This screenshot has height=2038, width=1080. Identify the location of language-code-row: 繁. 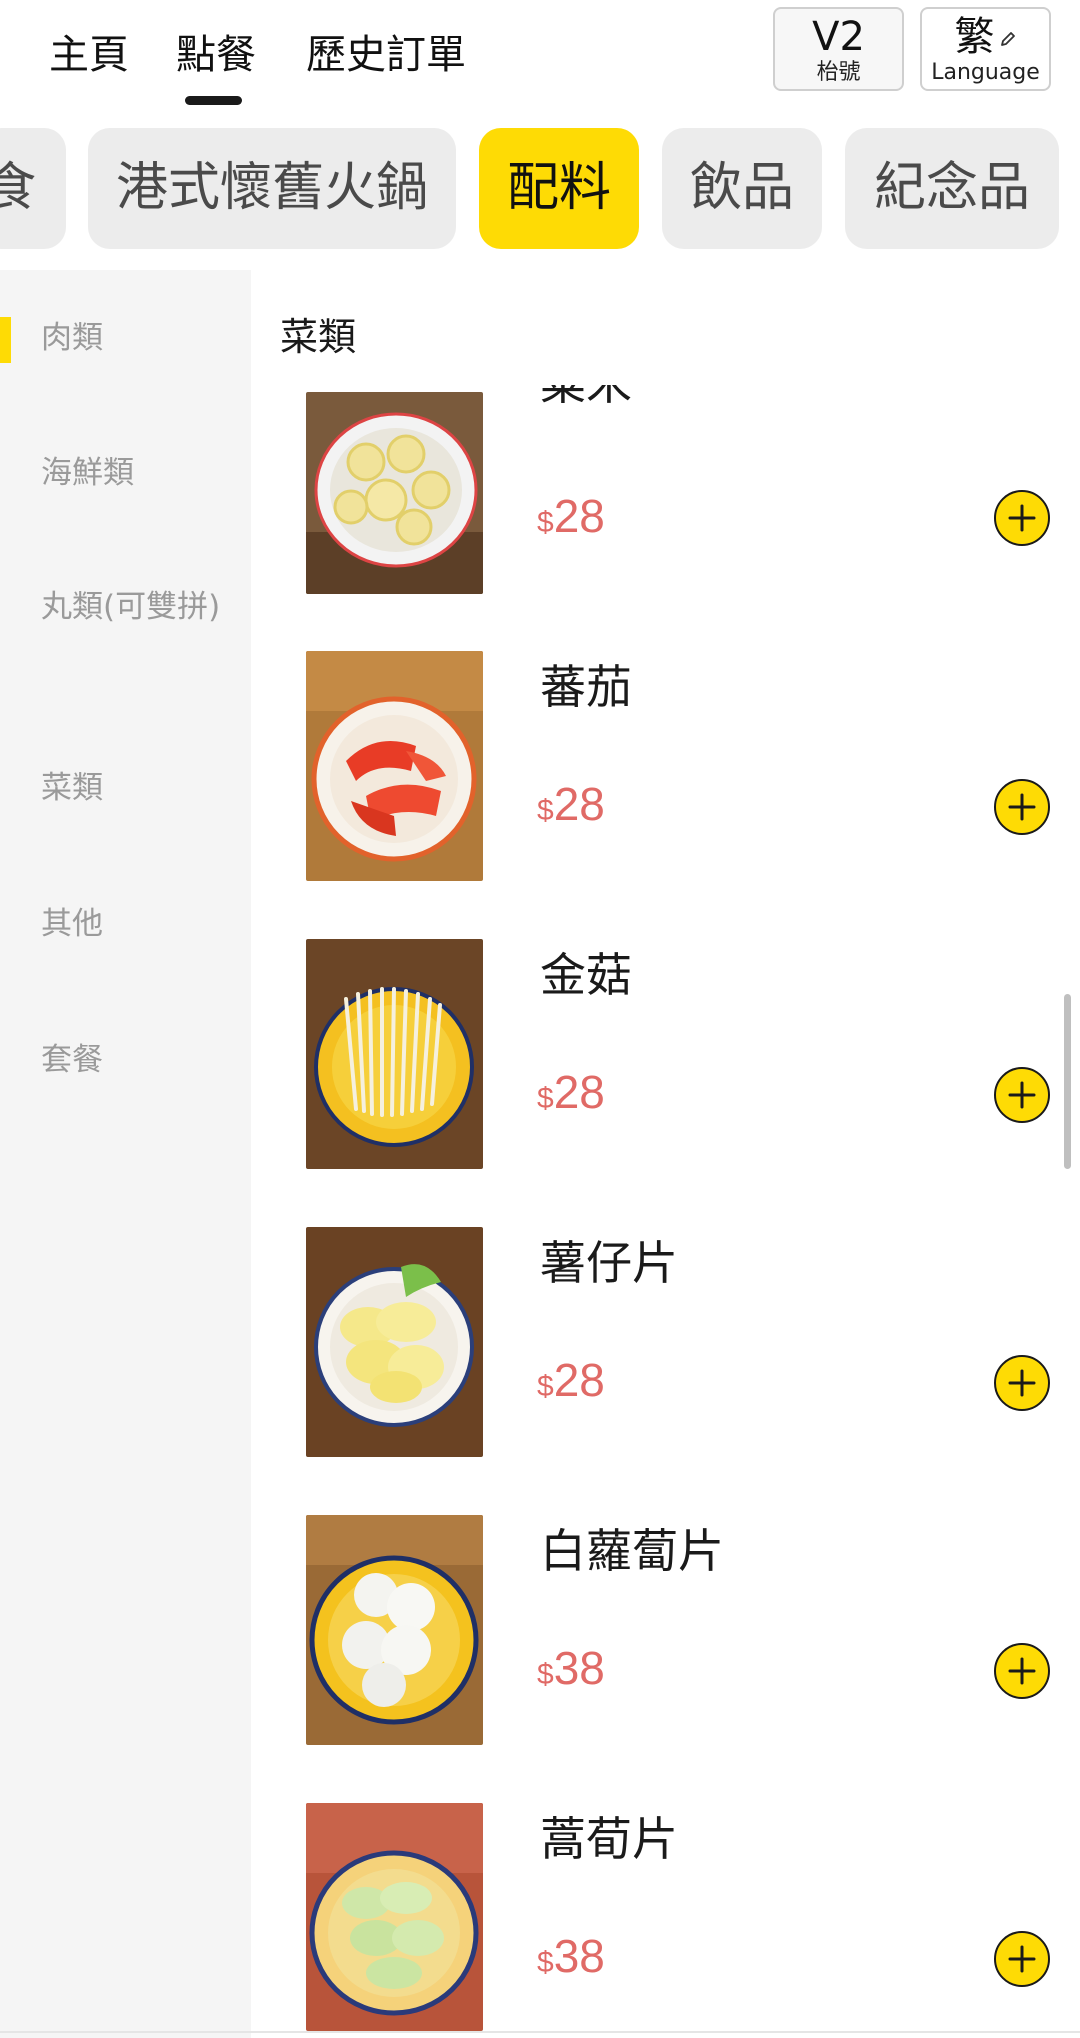
(985, 37).